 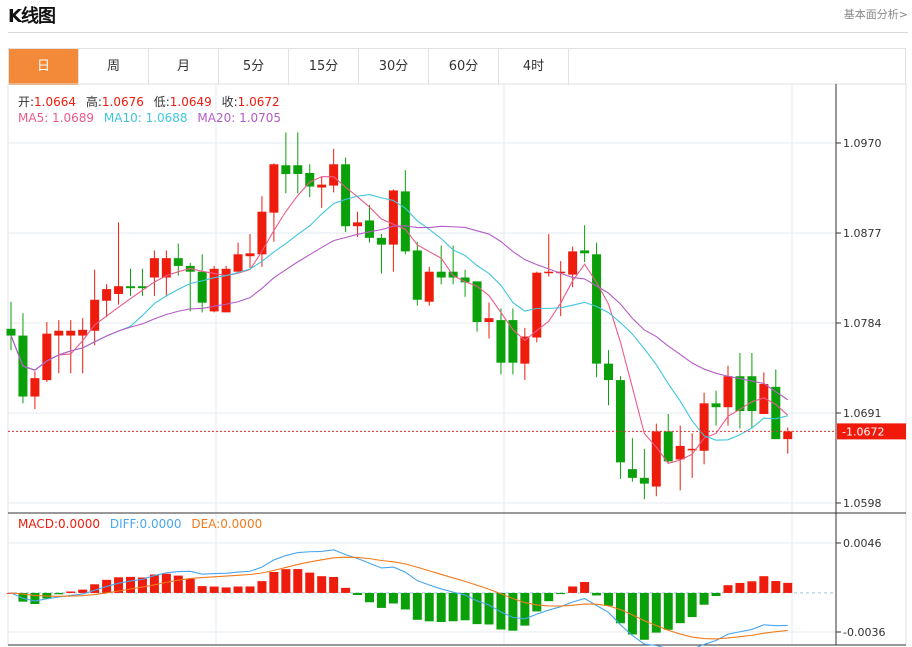 I want to click on current-price-label: -1.0672, so click(x=863, y=431).